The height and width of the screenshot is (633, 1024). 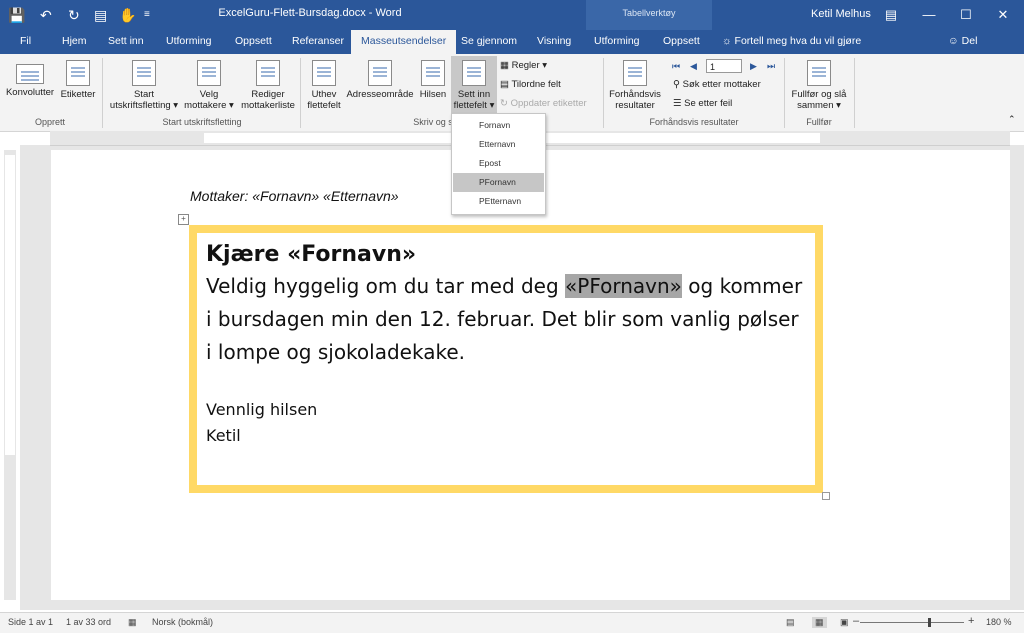 What do you see at coordinates (209, 85) in the screenshot?
I see `select-recipients-button: Velg mottakere ▾` at bounding box center [209, 85].